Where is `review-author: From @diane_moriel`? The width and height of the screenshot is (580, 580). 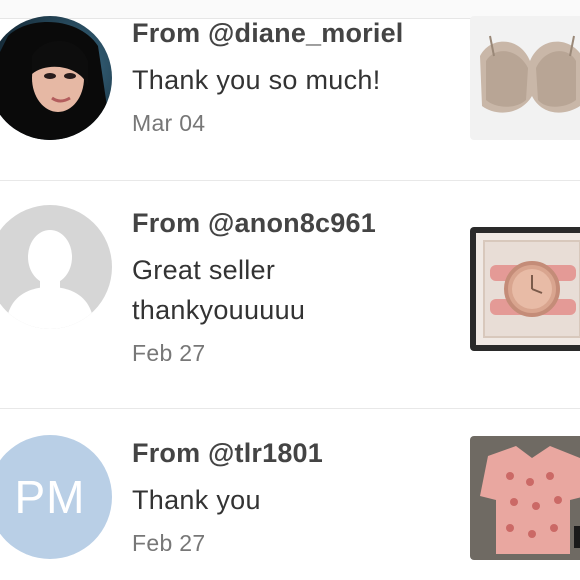
review-author: From @diane_moriel is located at coordinates (268, 33).